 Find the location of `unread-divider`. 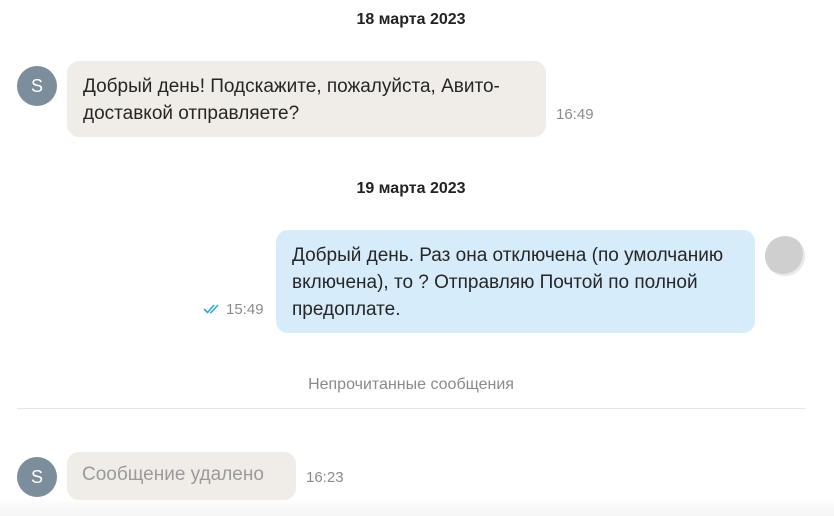

unread-divider is located at coordinates (411, 408).